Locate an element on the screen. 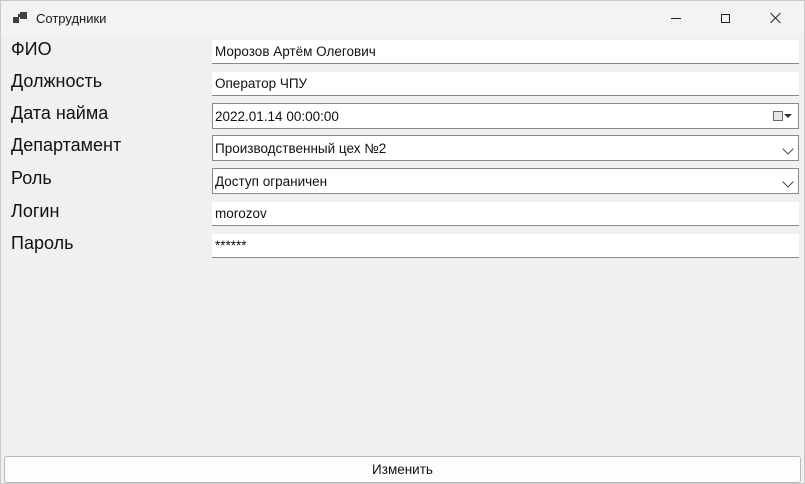  role-label: Роль is located at coordinates (31, 178).